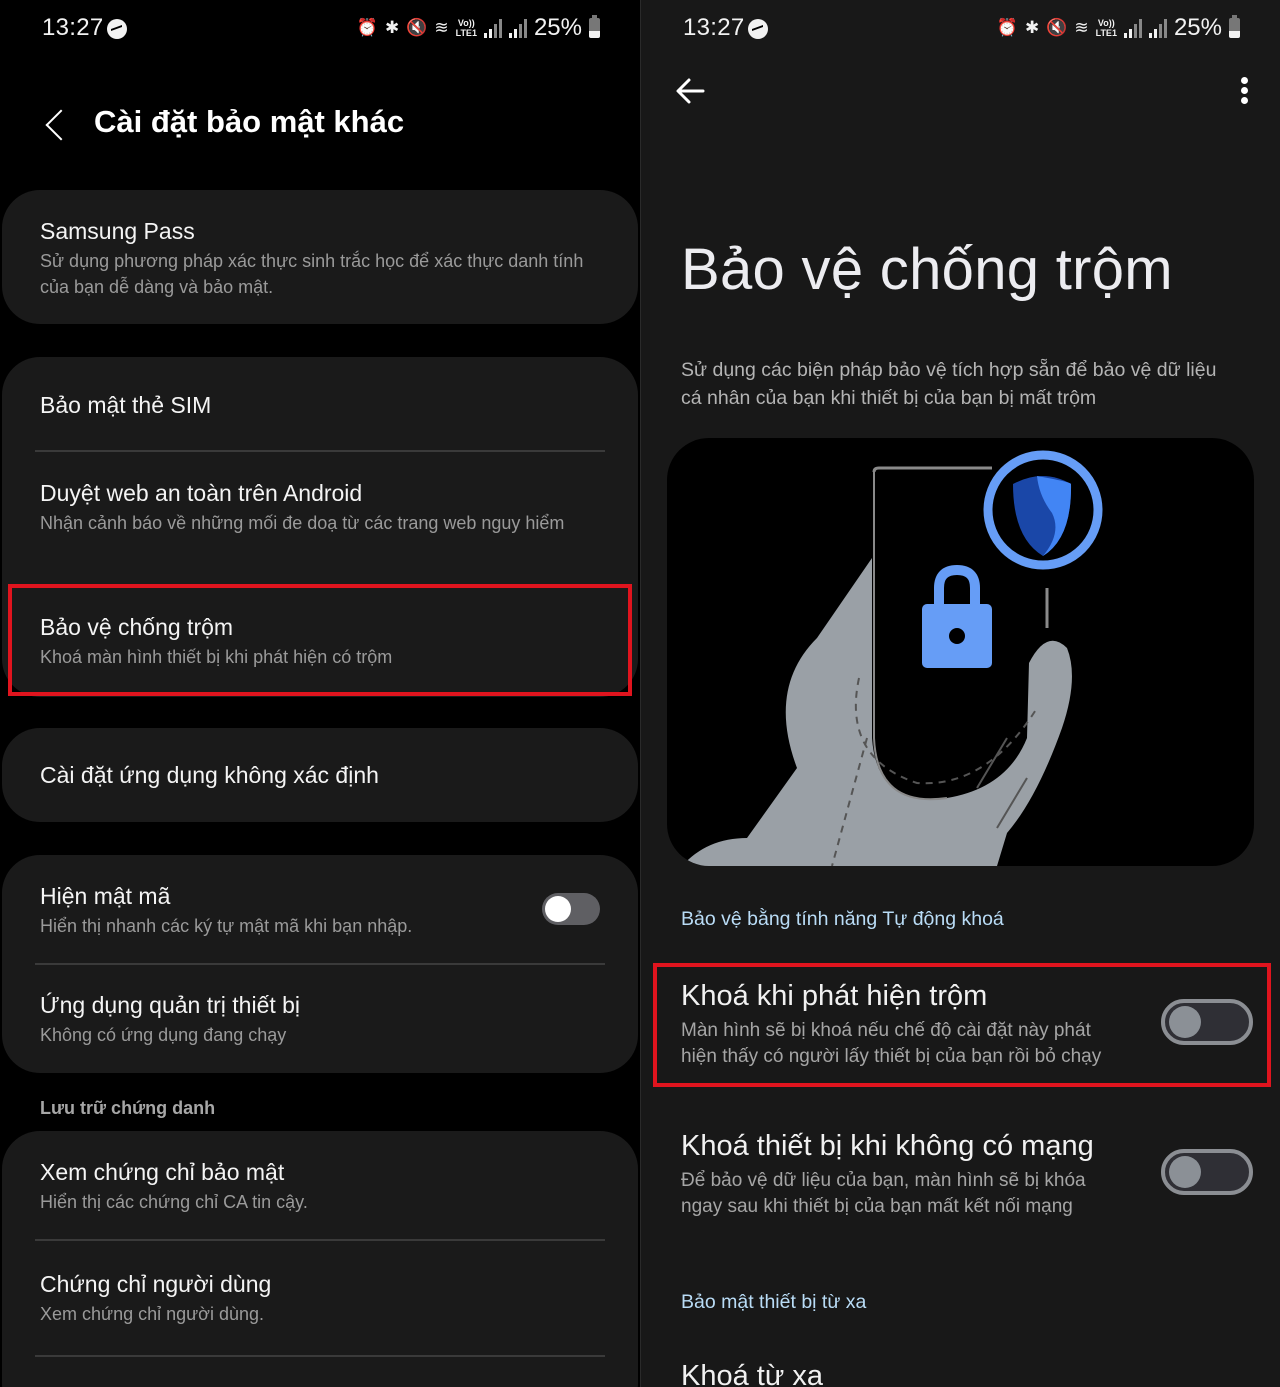 This screenshot has height=1387, width=1280. Describe the element at coordinates (1043, 510) in the screenshot. I see `shield-icon` at that location.